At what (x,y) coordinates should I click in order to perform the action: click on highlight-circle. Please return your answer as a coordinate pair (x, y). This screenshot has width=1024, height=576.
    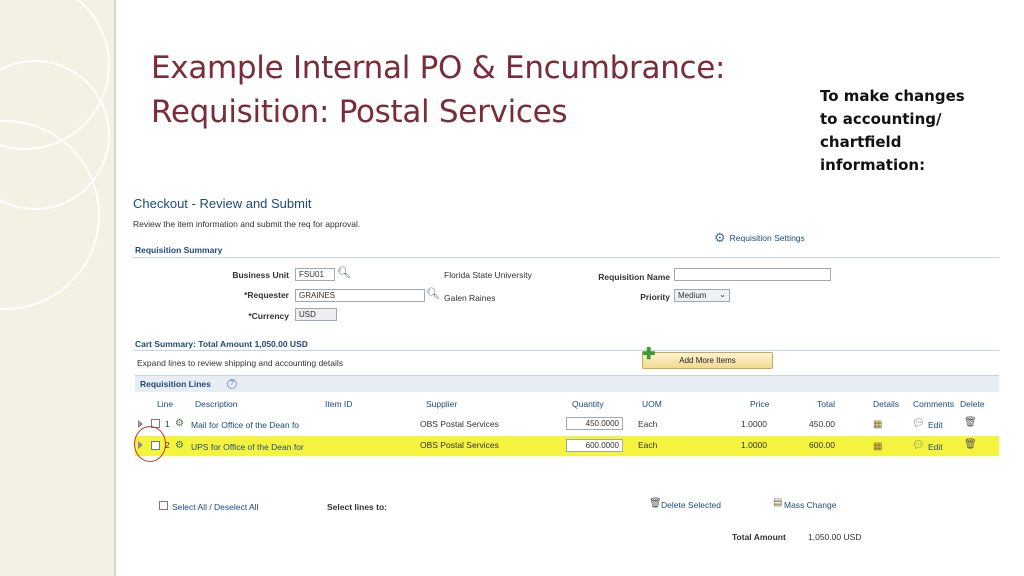
    Looking at the image, I should click on (150, 444).